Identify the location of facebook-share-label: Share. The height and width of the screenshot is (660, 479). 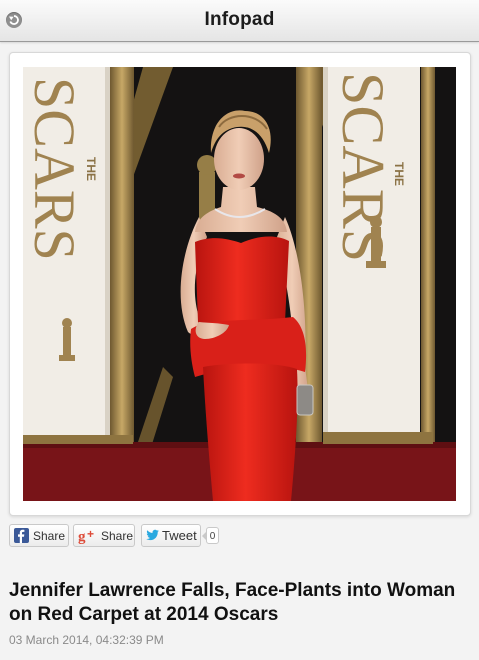
(49, 536).